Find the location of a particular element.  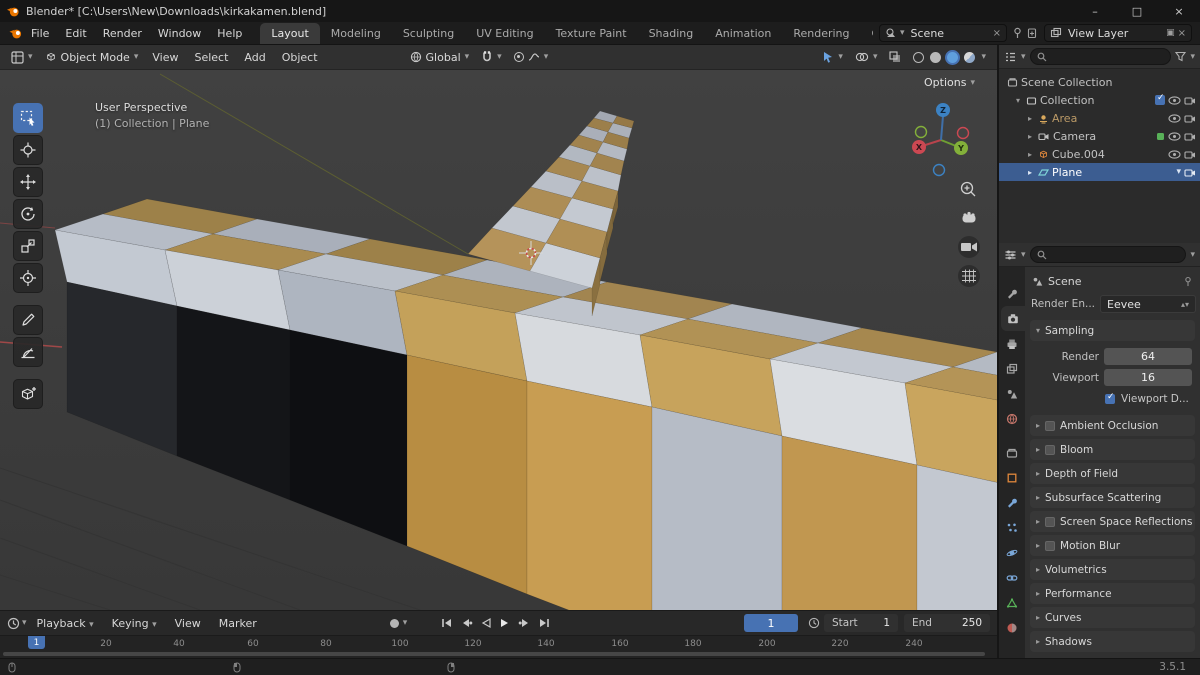

menu-edit: Edit is located at coordinates (75, 33).